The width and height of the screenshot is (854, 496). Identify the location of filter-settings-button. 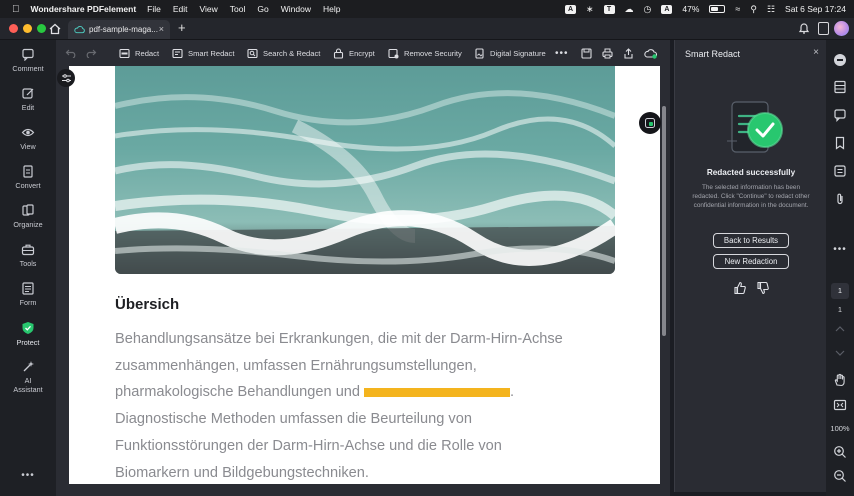
(66, 78).